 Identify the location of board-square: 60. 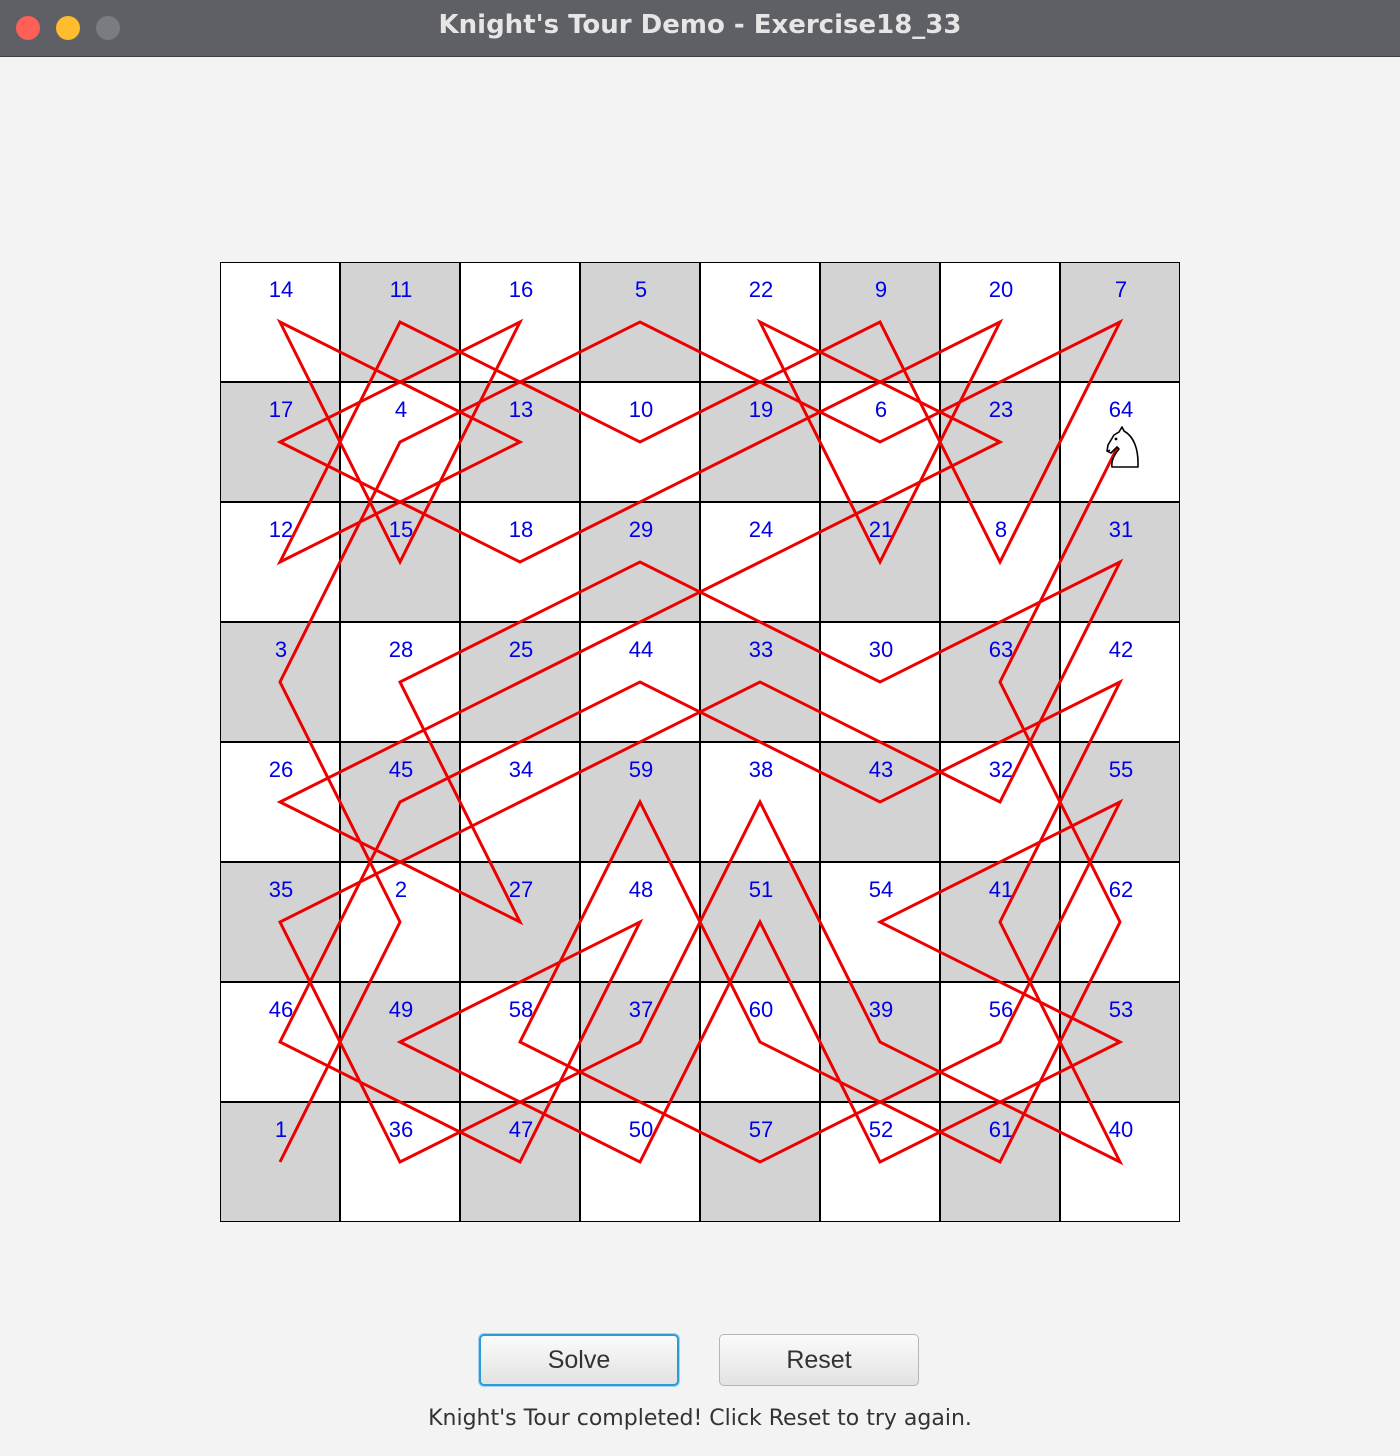
(760, 1042).